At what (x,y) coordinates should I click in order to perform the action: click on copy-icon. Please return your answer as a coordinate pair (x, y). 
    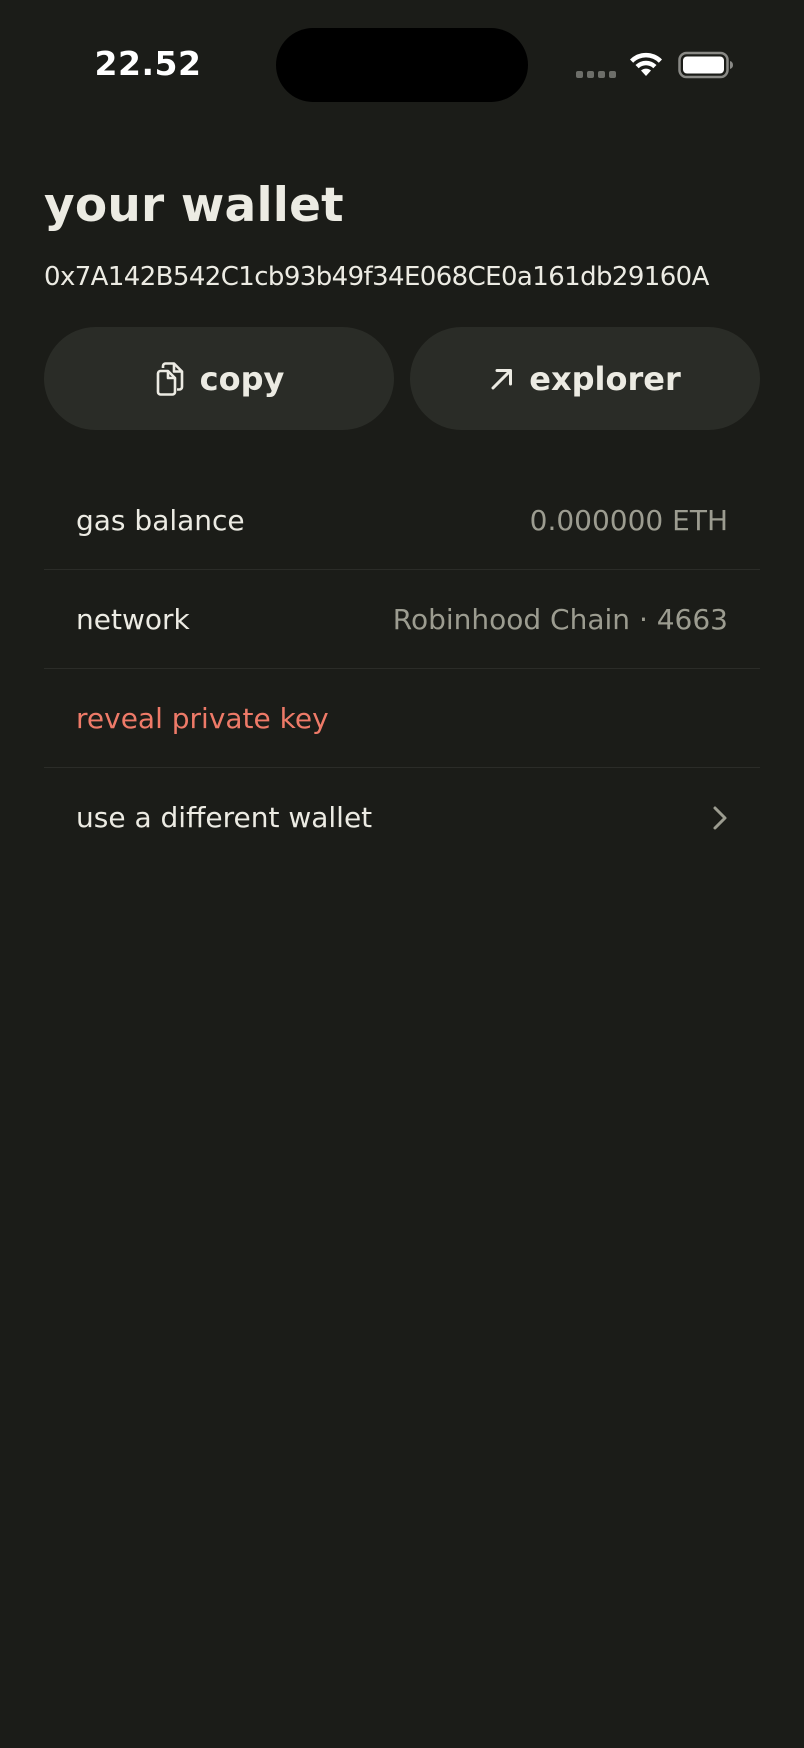
    Looking at the image, I should click on (169, 378).